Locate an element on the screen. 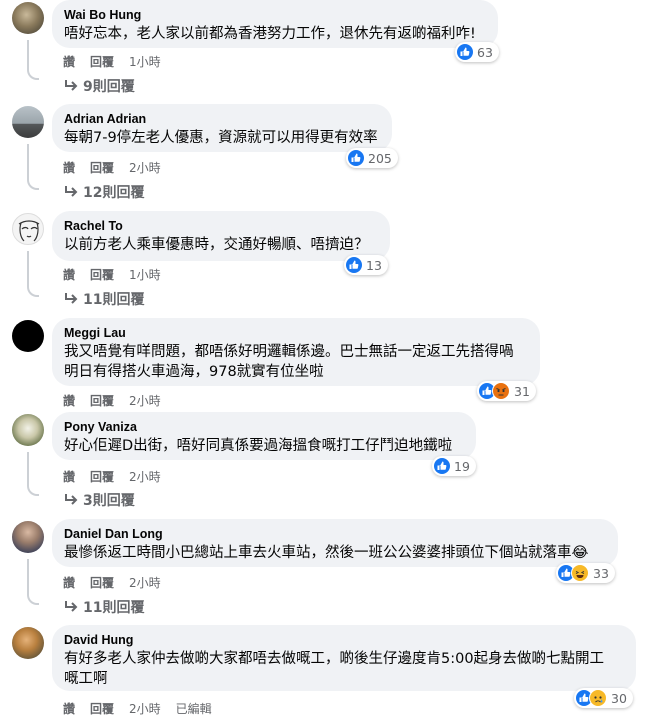  edited-label: 已編輯 is located at coordinates (193, 709).